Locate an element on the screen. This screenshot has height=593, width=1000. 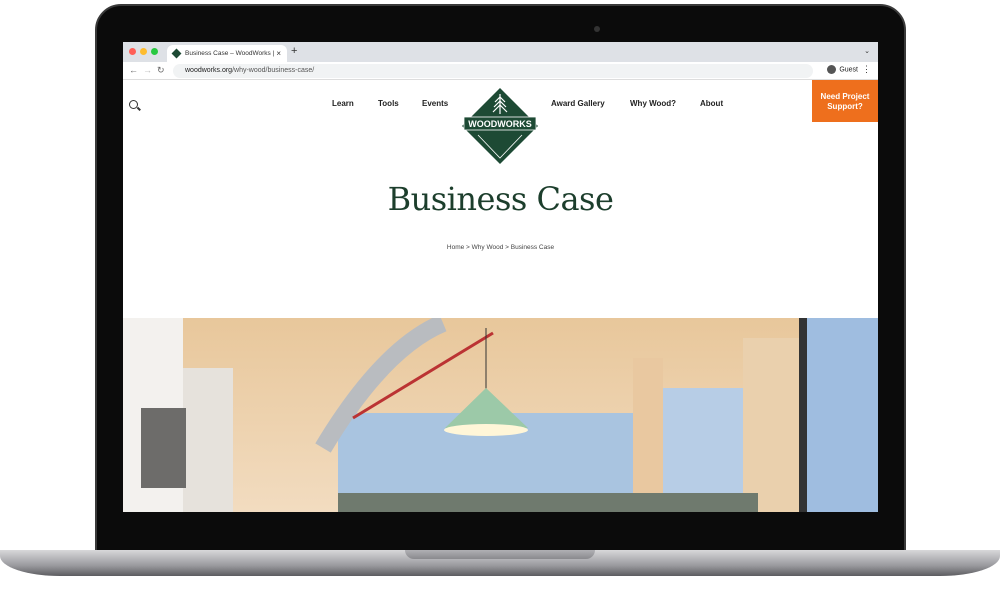
favicon-icon is located at coordinates (176, 53).